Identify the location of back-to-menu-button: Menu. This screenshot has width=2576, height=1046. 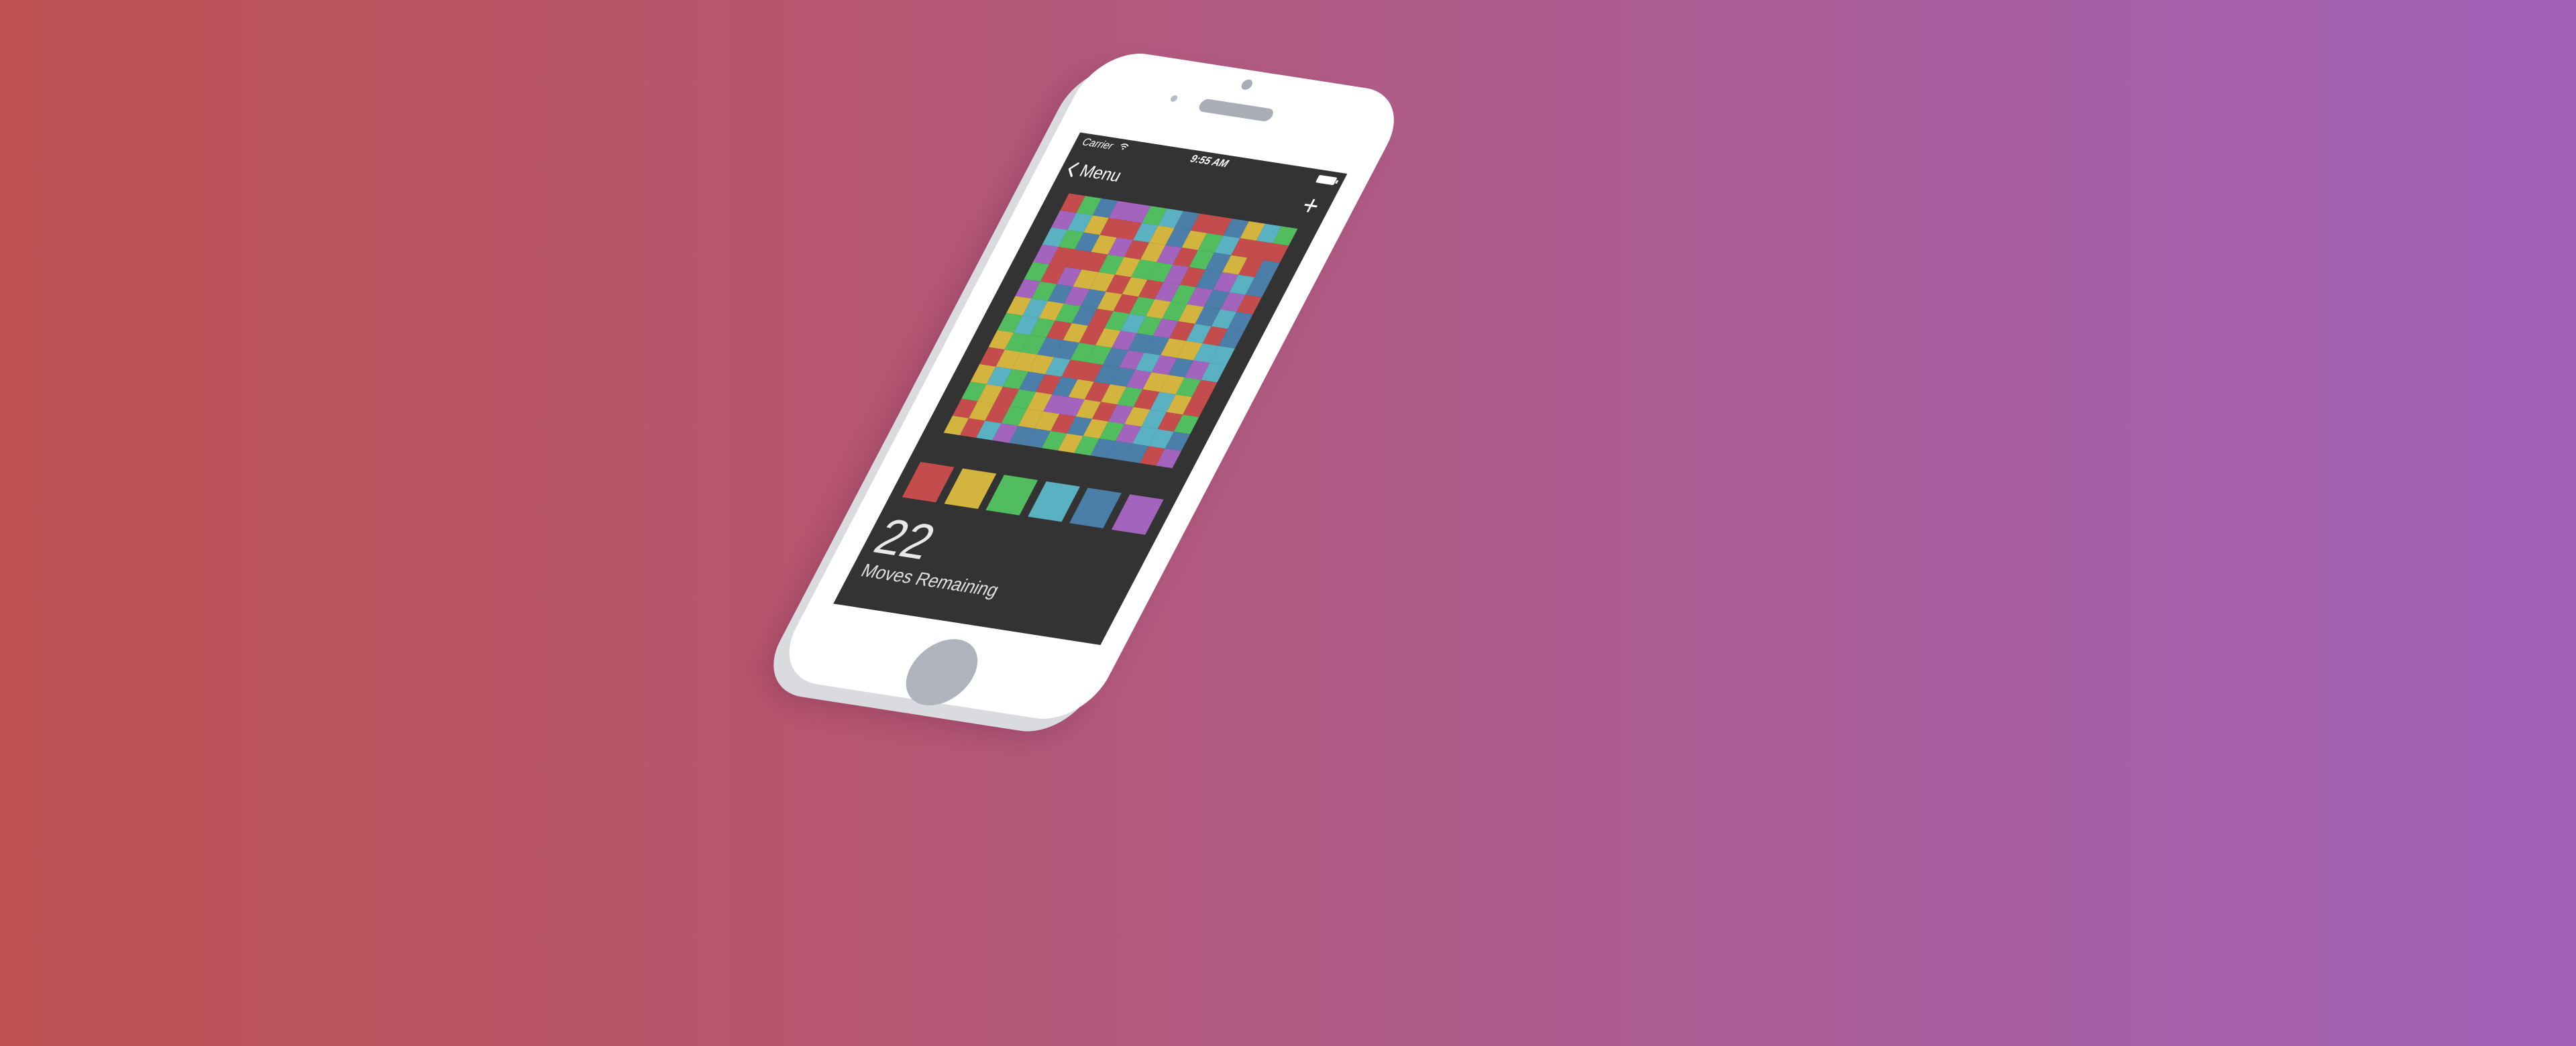
(1094, 172).